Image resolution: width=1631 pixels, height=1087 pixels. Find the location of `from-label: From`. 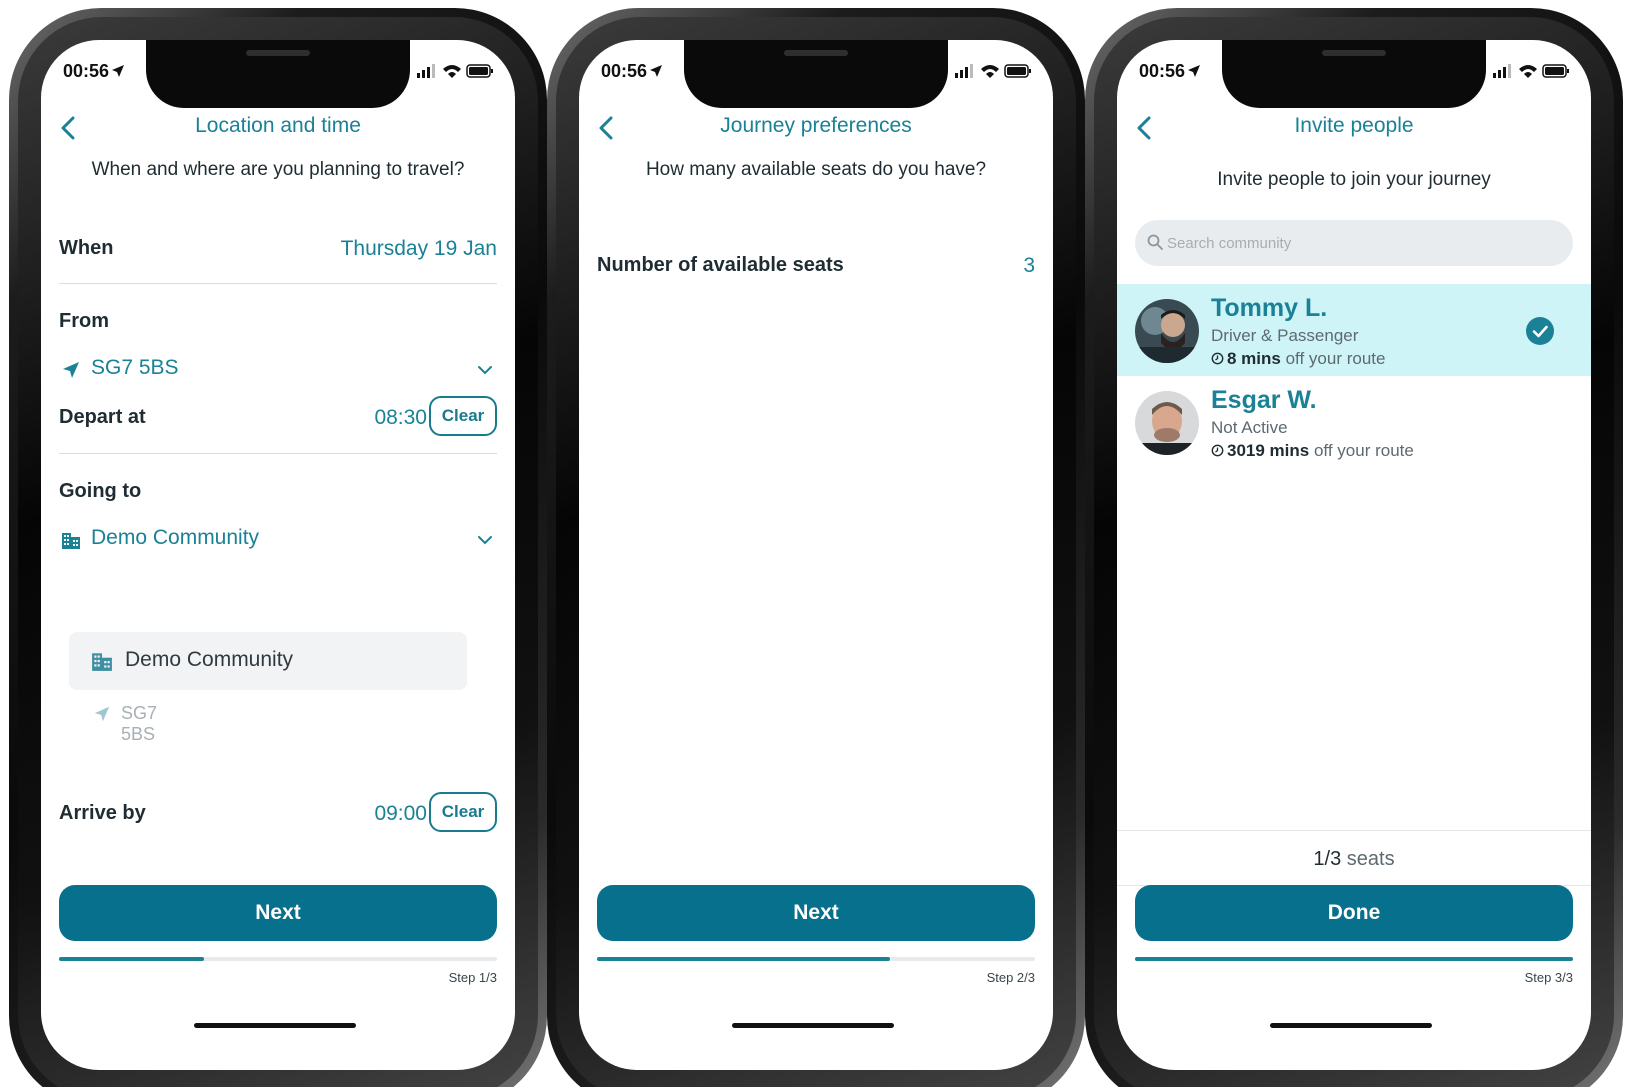

from-label: From is located at coordinates (84, 321).